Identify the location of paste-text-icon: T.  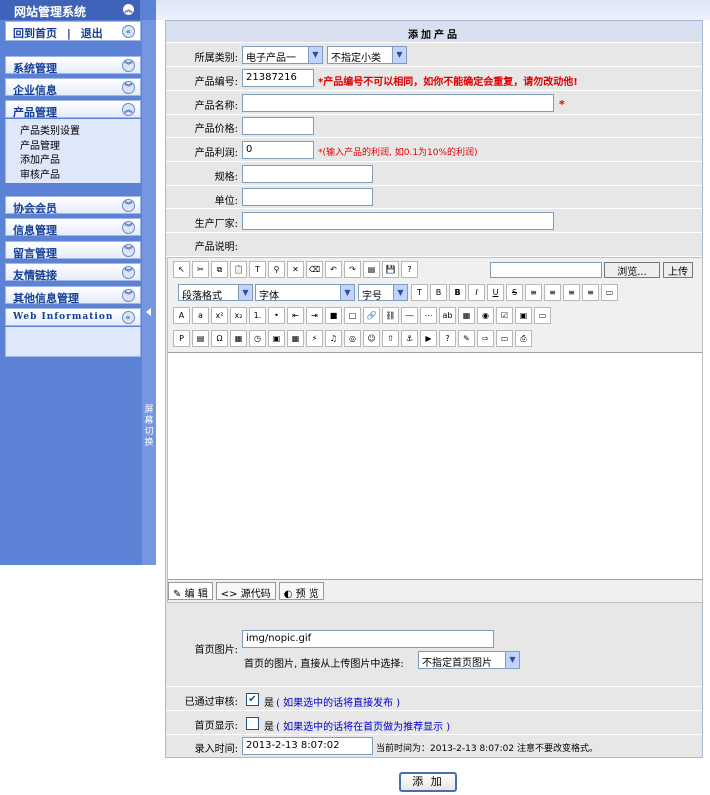
(257, 269).